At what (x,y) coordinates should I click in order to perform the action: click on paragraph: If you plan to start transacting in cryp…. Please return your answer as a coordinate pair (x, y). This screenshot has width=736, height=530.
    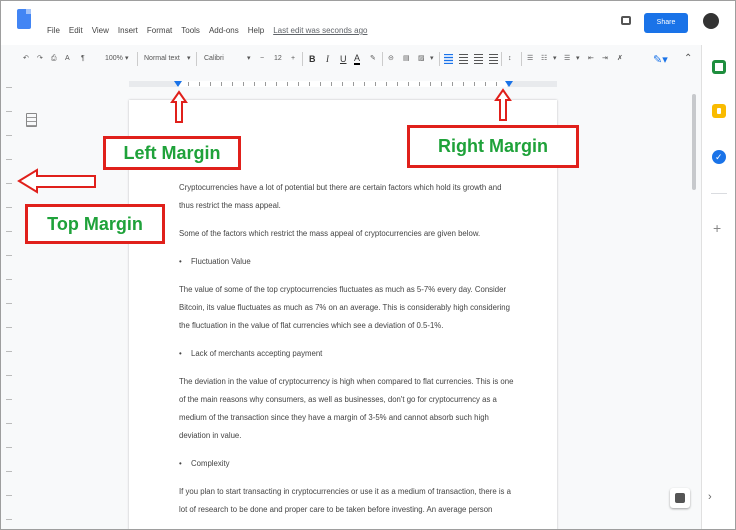
    Looking at the image, I should click on (345, 500).